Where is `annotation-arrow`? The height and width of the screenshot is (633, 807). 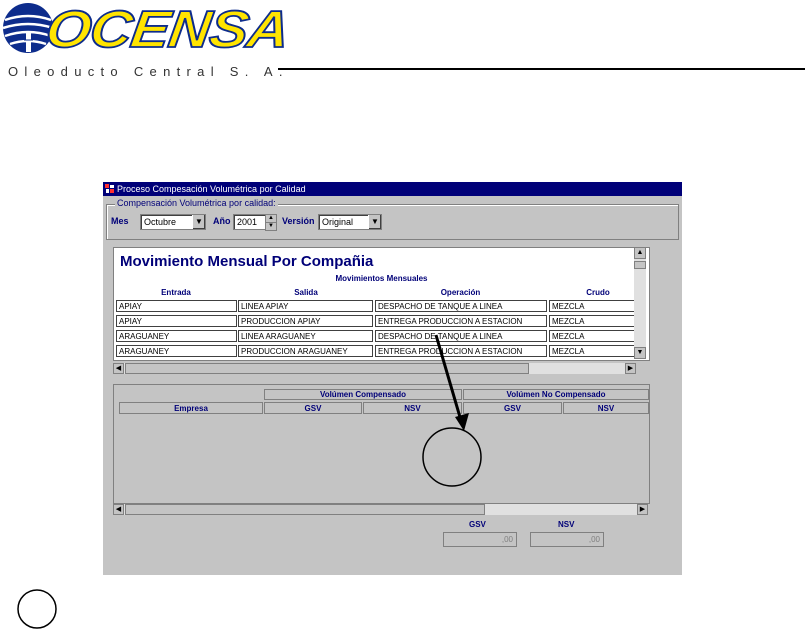 annotation-arrow is located at coordinates (449, 379).